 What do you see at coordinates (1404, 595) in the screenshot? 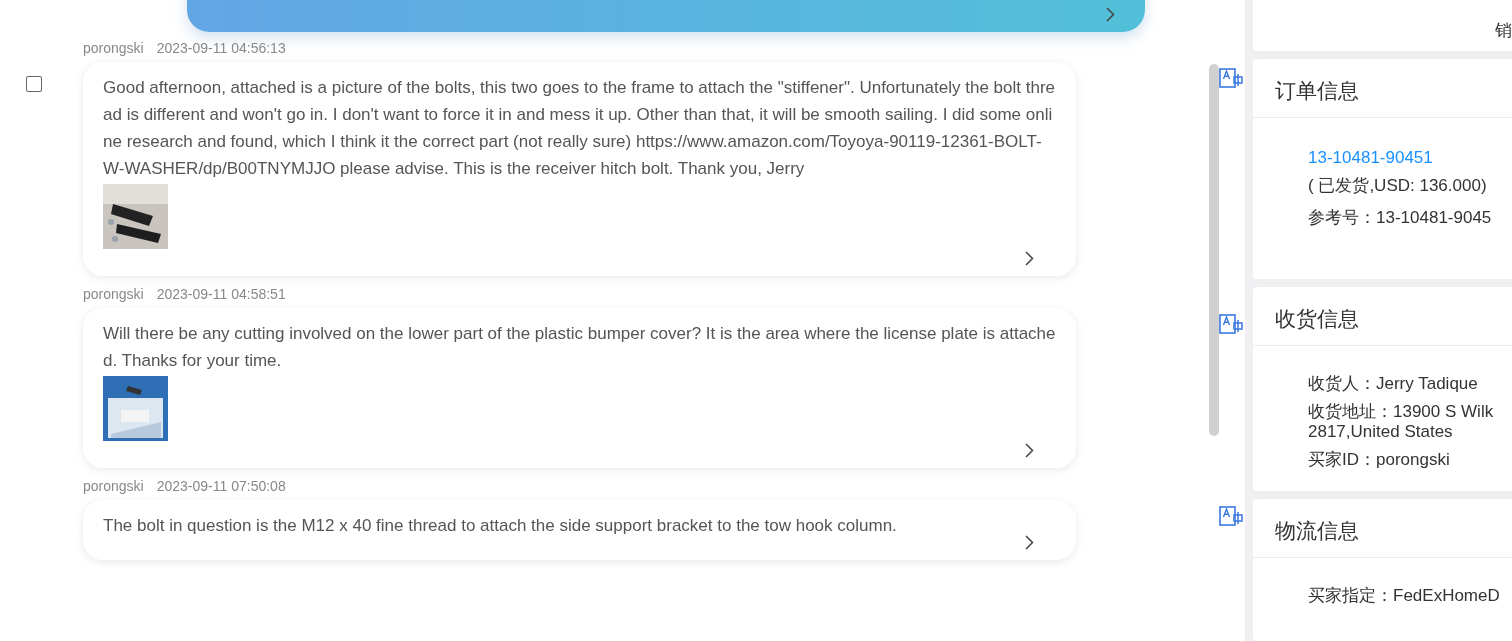
I see `info-line: 买家指定：FedExHomeD` at bounding box center [1404, 595].